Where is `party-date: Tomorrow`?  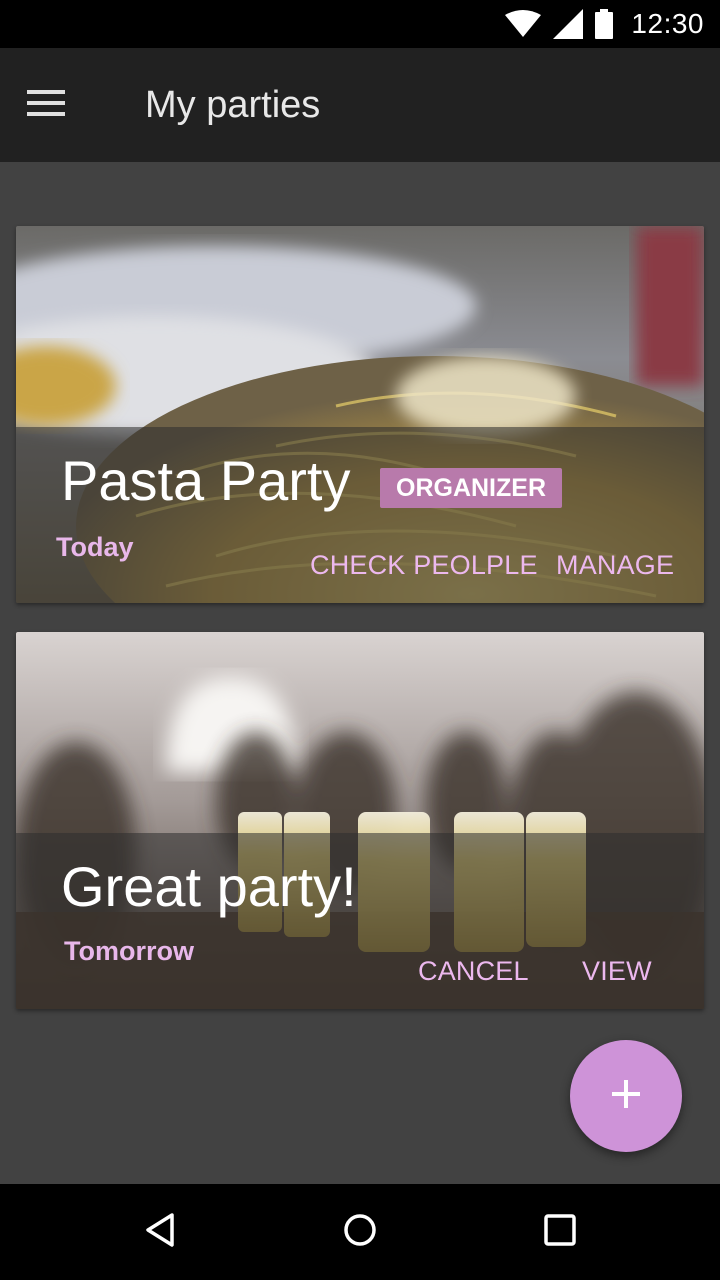 party-date: Tomorrow is located at coordinates (129, 951).